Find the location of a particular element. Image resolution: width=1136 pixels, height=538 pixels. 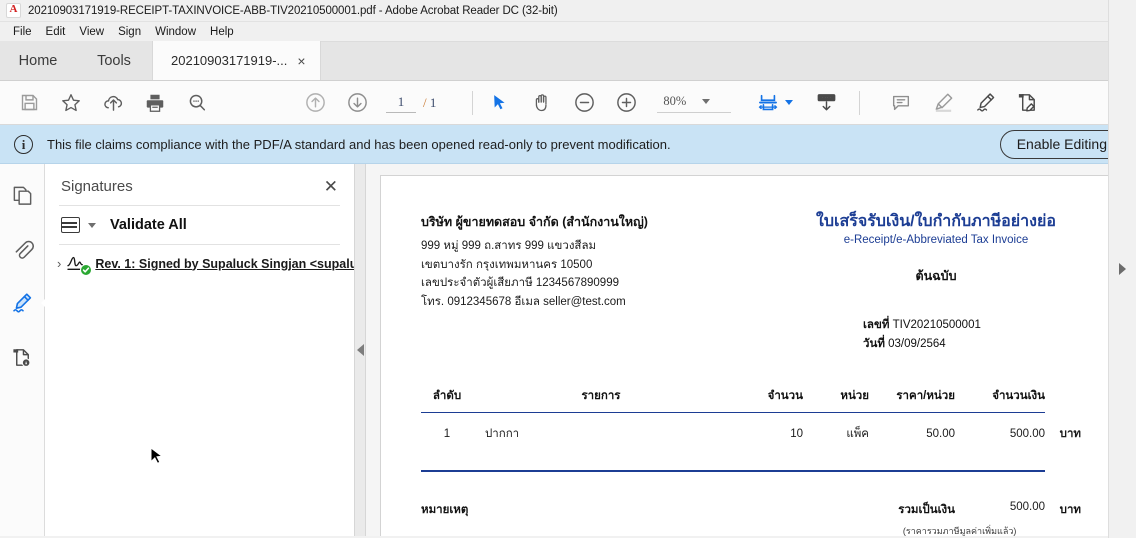

document-title-english: e-Receipt/e-Abbreviated Tax Invoice is located at coordinates (936, 240).